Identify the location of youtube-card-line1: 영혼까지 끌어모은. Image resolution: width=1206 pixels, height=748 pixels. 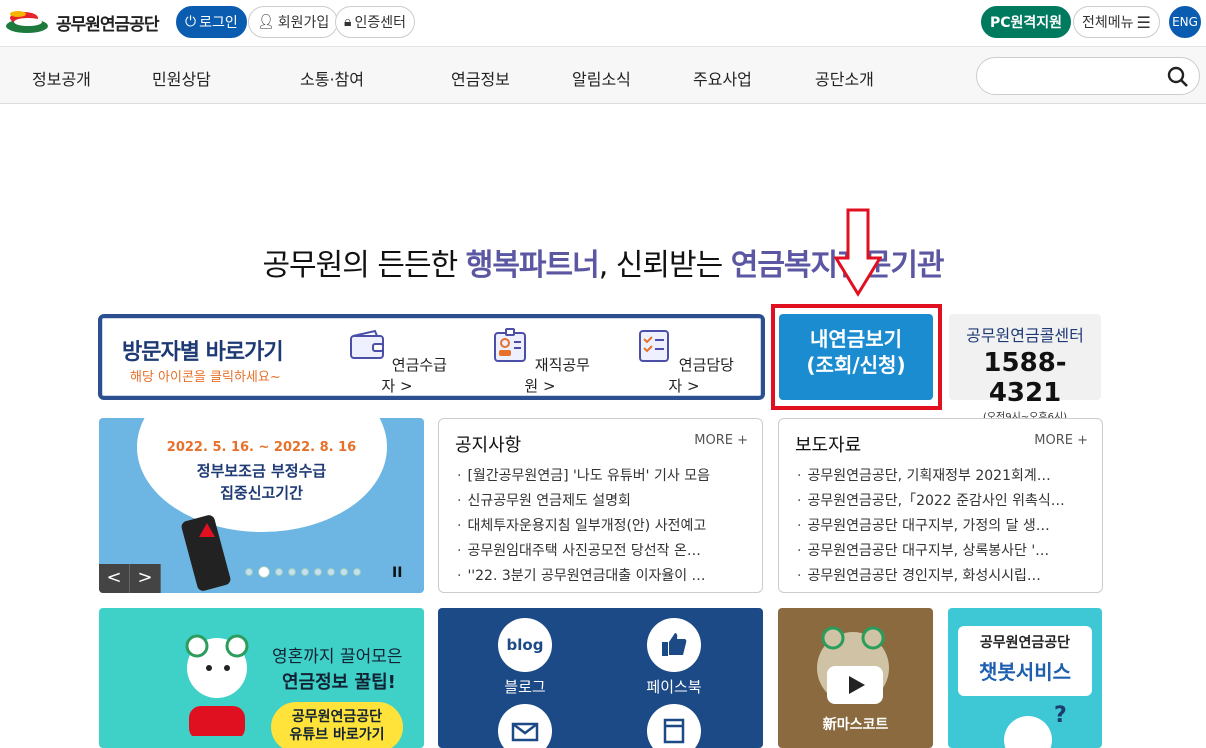
(337, 657).